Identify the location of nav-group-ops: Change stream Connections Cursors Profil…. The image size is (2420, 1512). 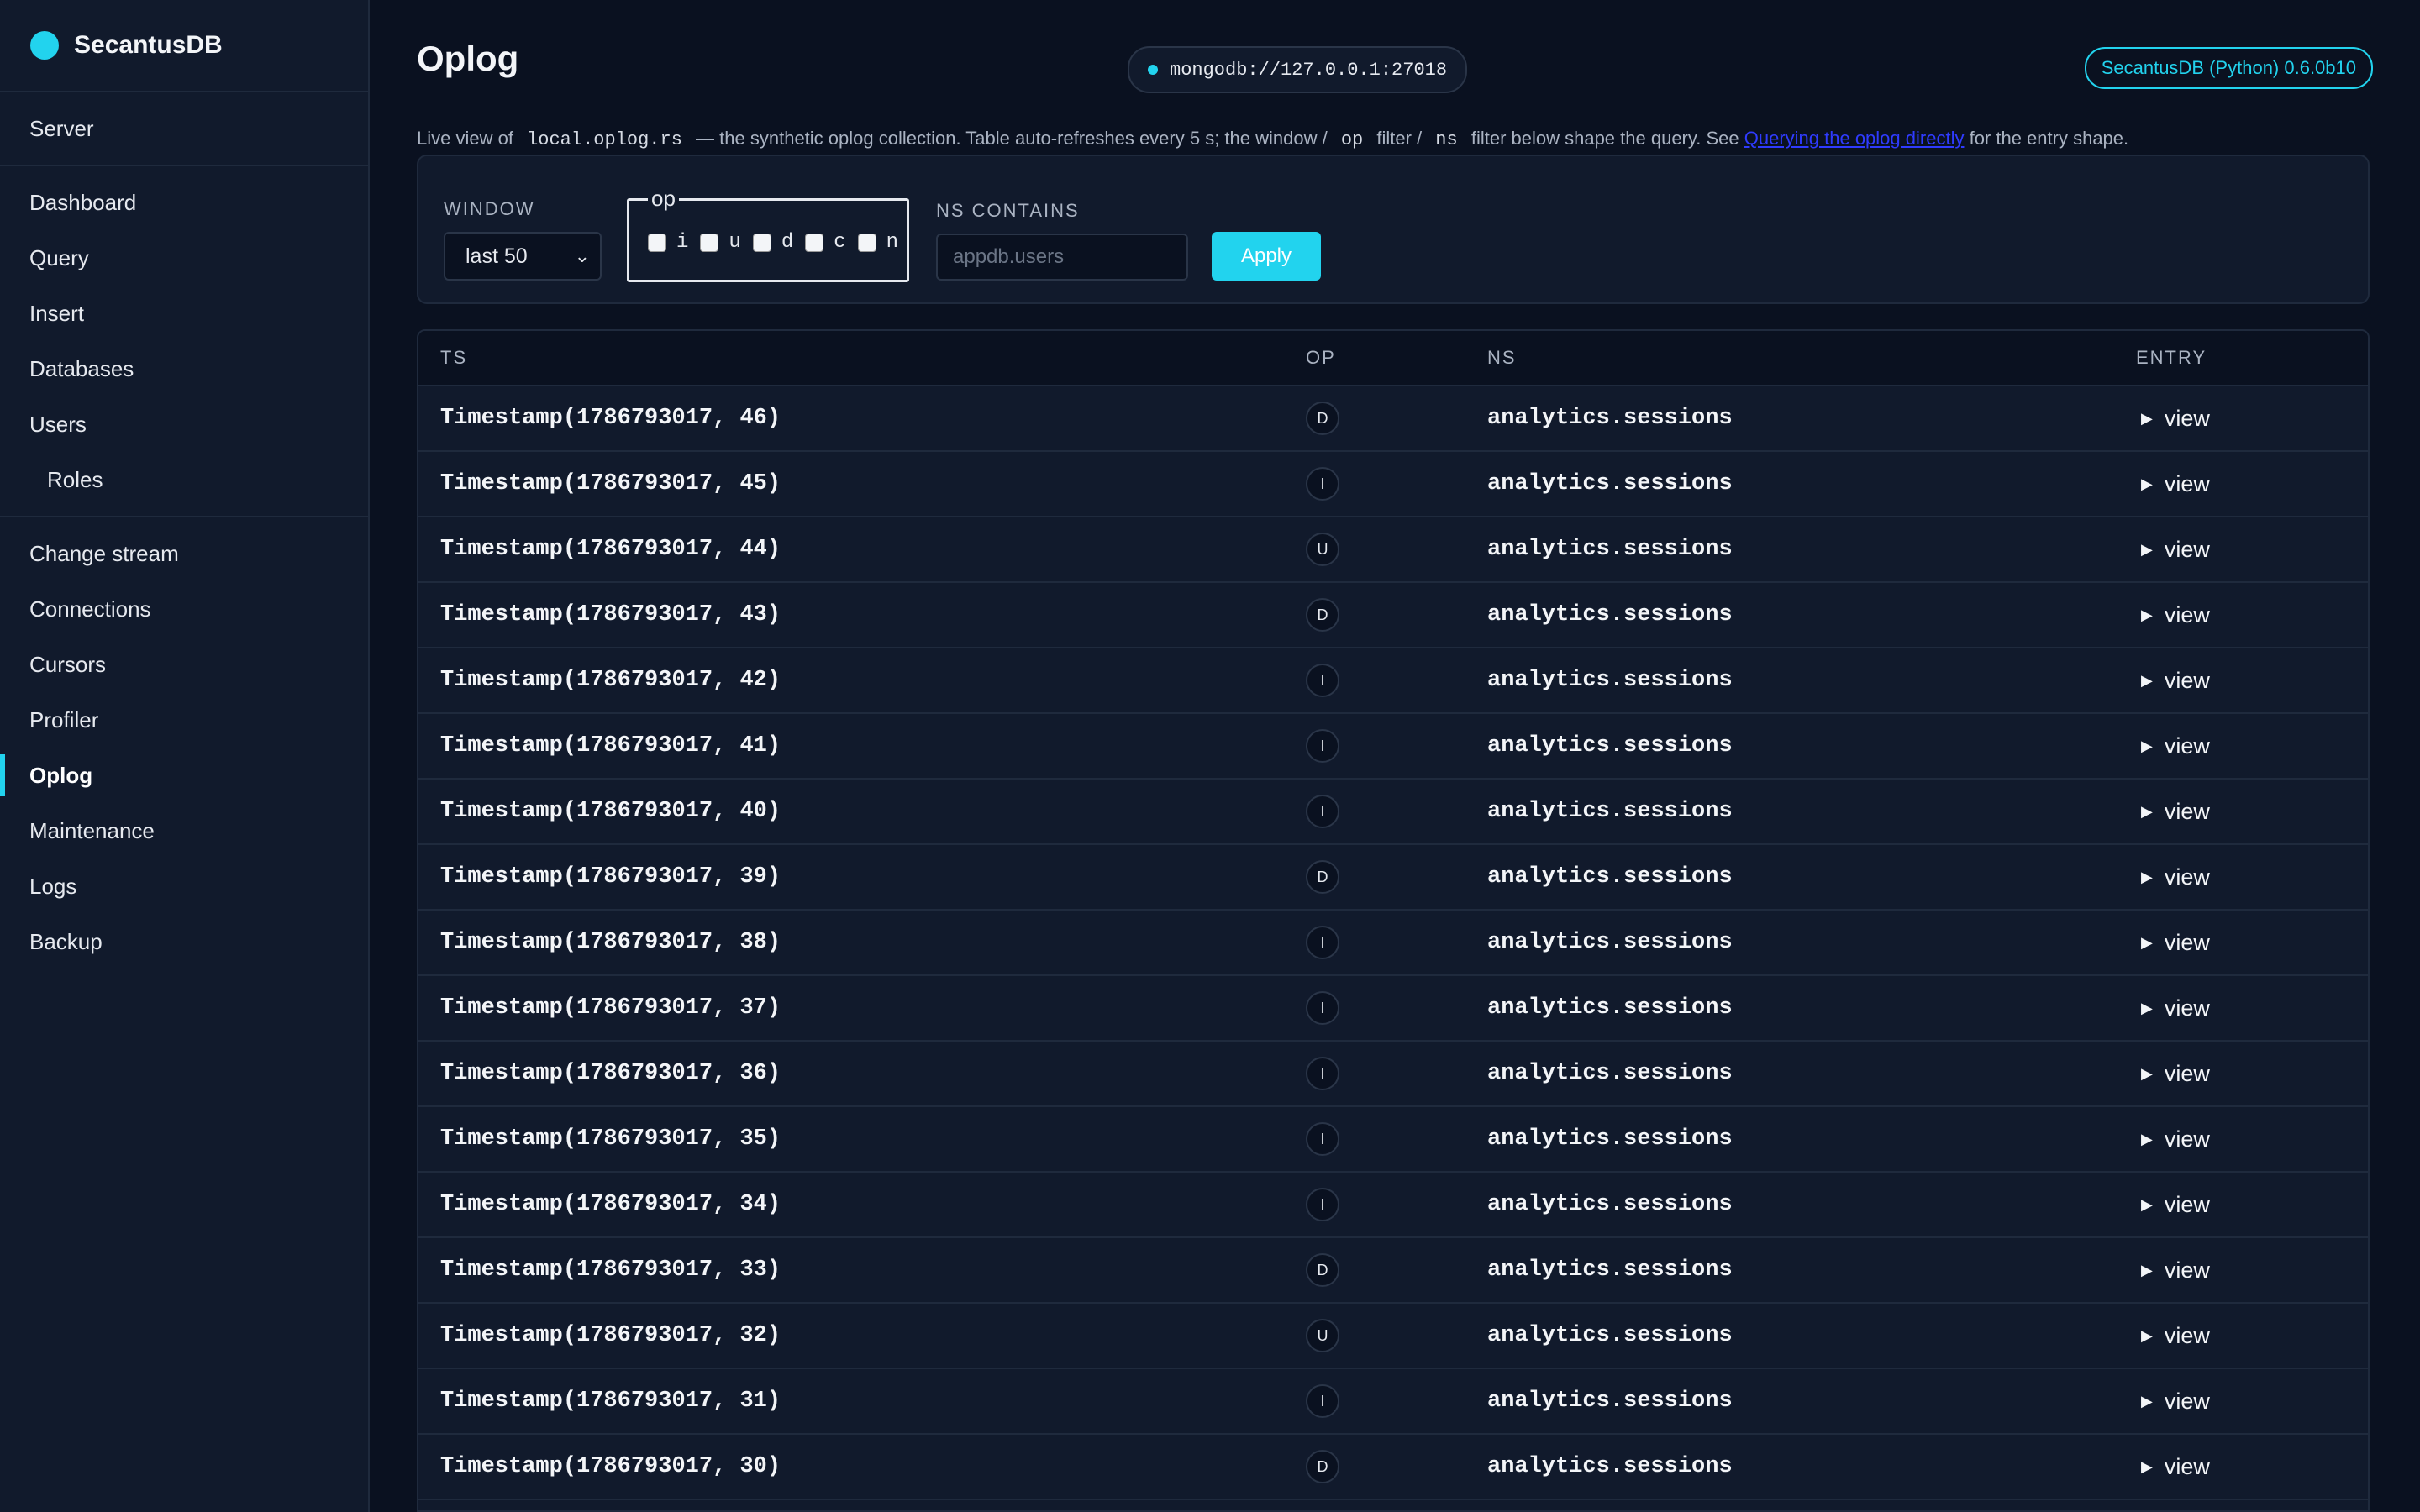
(184, 747).